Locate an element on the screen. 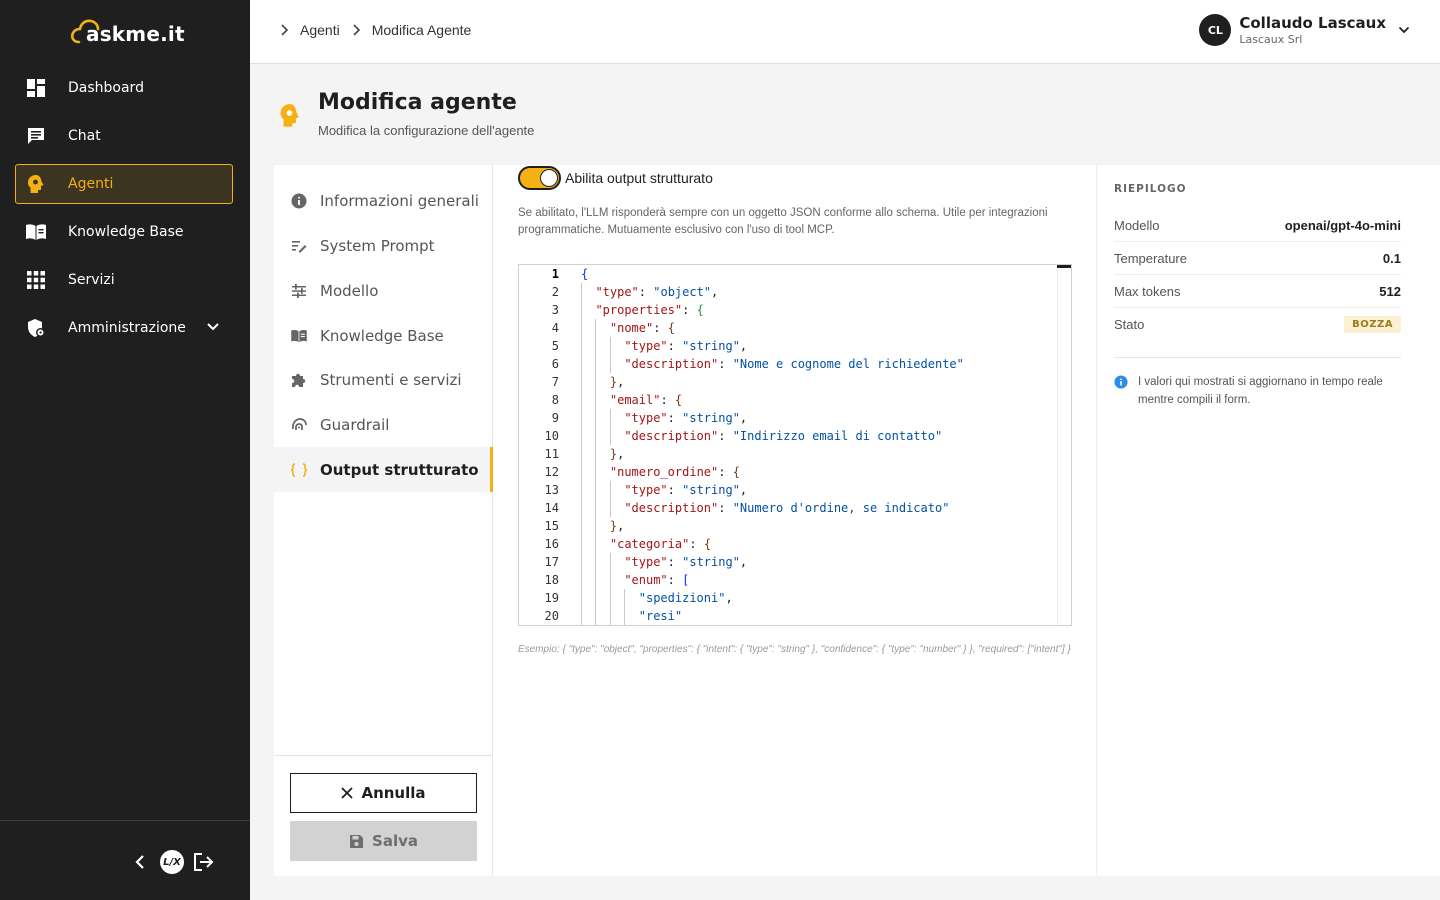 Image resolution: width=1440 pixels, height=900 pixels. code-token: "string" is located at coordinates (711, 418).